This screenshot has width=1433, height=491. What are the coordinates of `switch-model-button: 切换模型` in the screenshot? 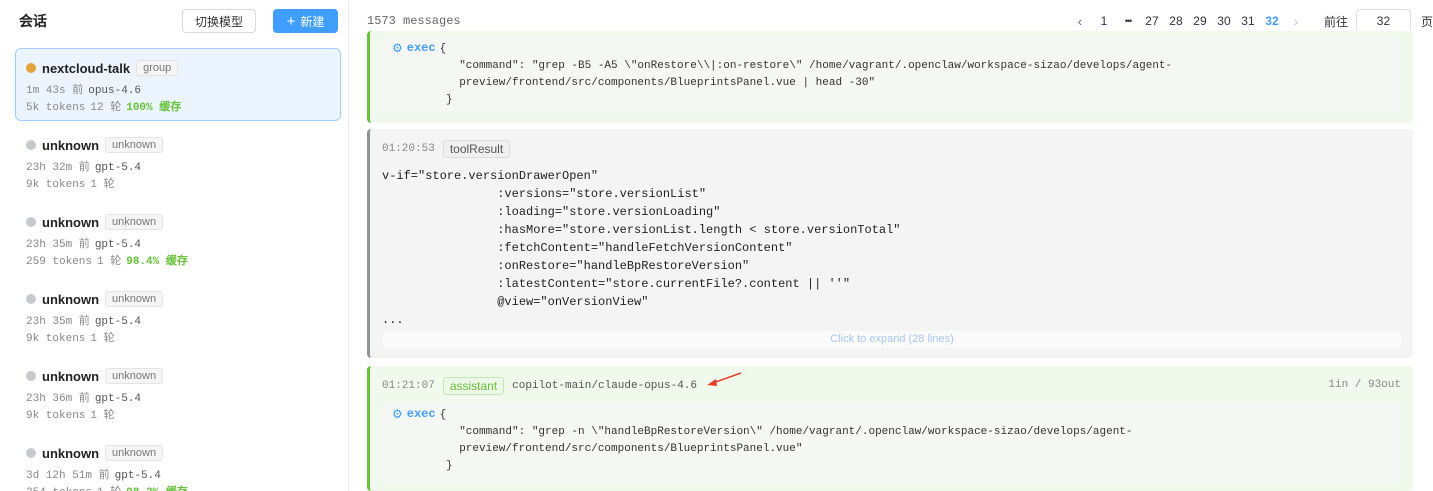 It's located at (218, 21).